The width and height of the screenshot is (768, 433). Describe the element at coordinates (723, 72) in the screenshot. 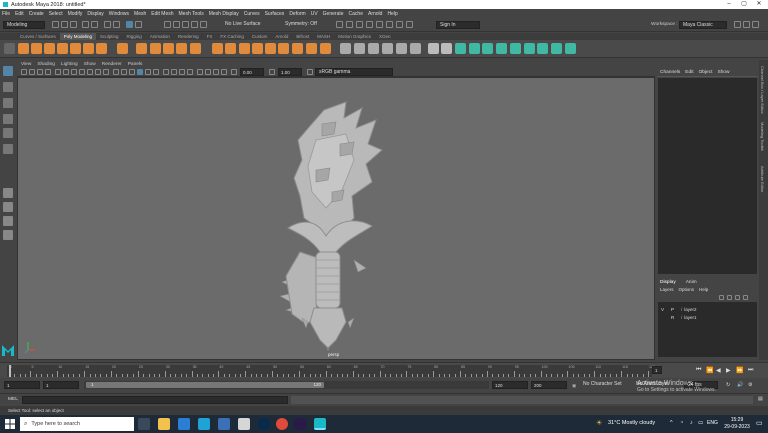

I see `channel-menu-show: Show` at that location.